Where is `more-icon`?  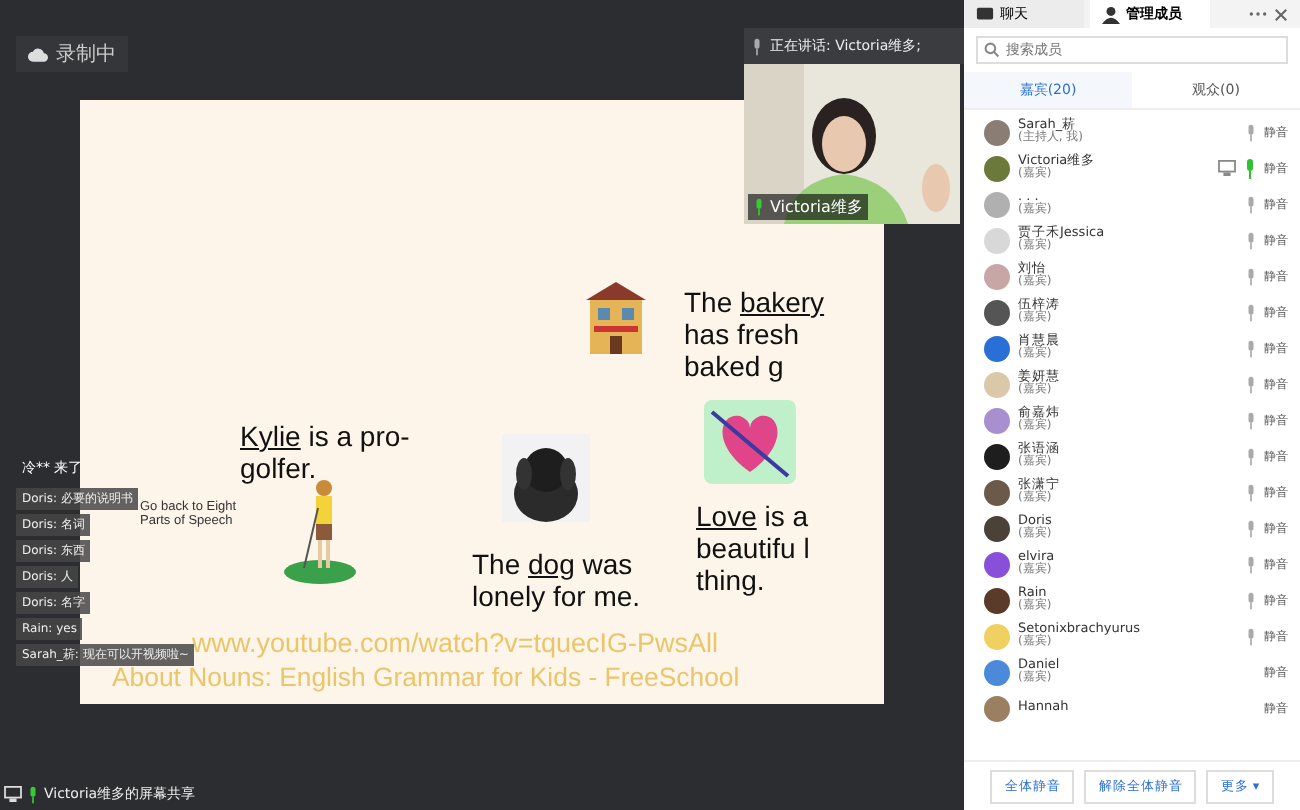 more-icon is located at coordinates (1258, 14).